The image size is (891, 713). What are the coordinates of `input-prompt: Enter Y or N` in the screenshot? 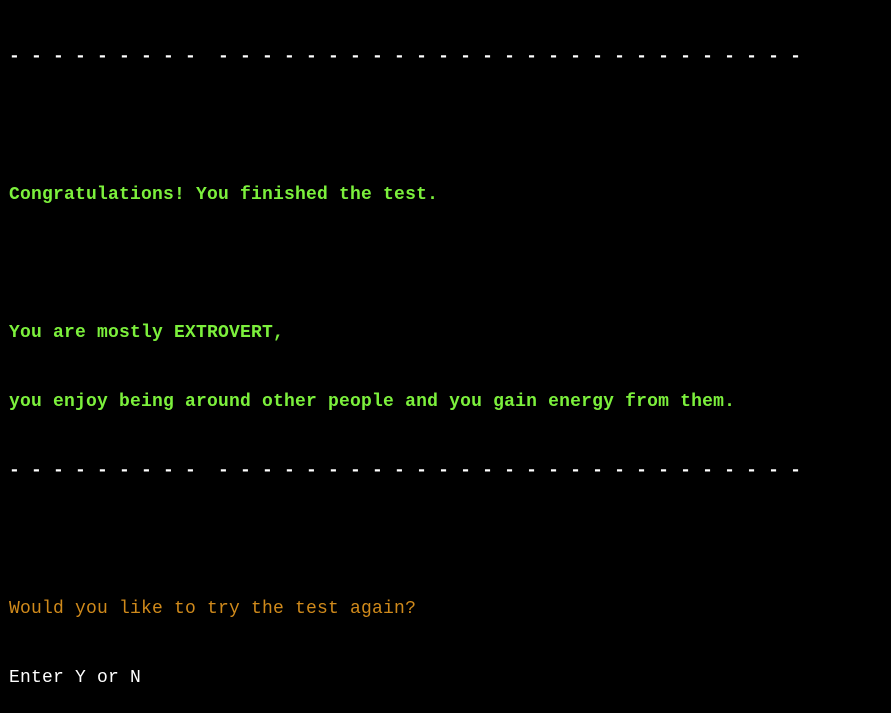 It's located at (446, 678).